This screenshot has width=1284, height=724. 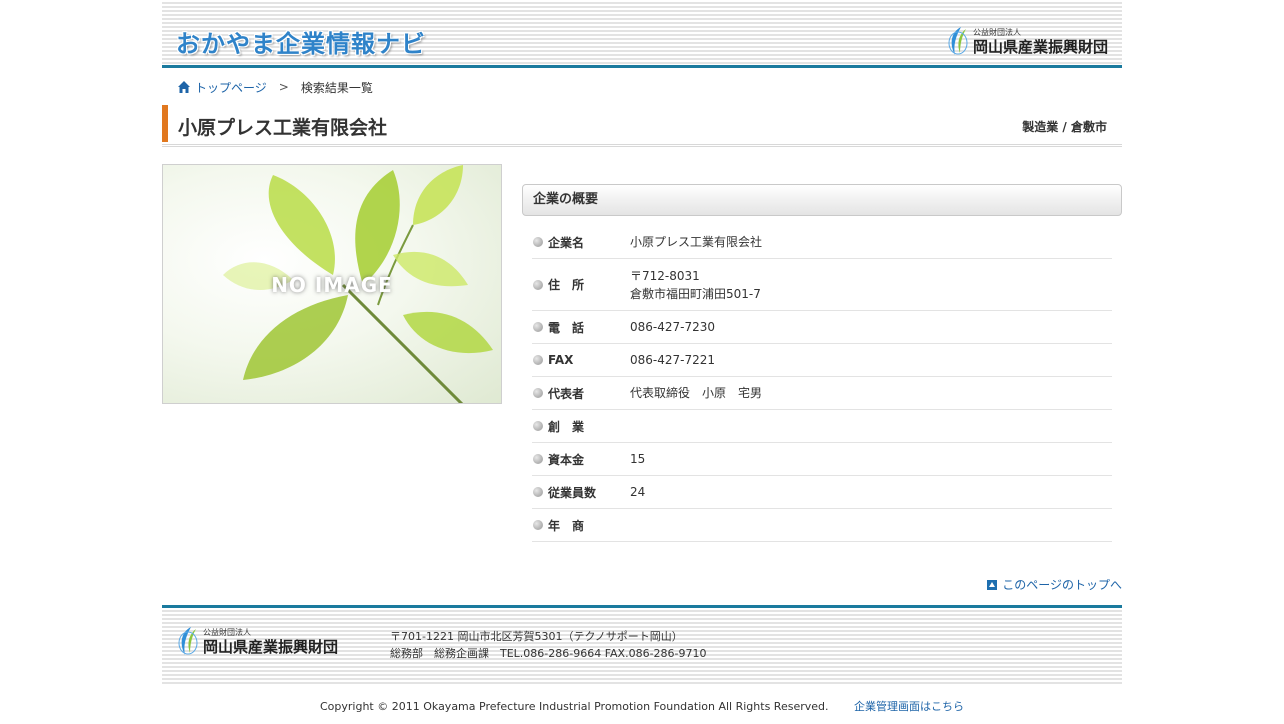 I want to click on overview-row-phone: 電 話 086-427-7230, so click(x=822, y=327).